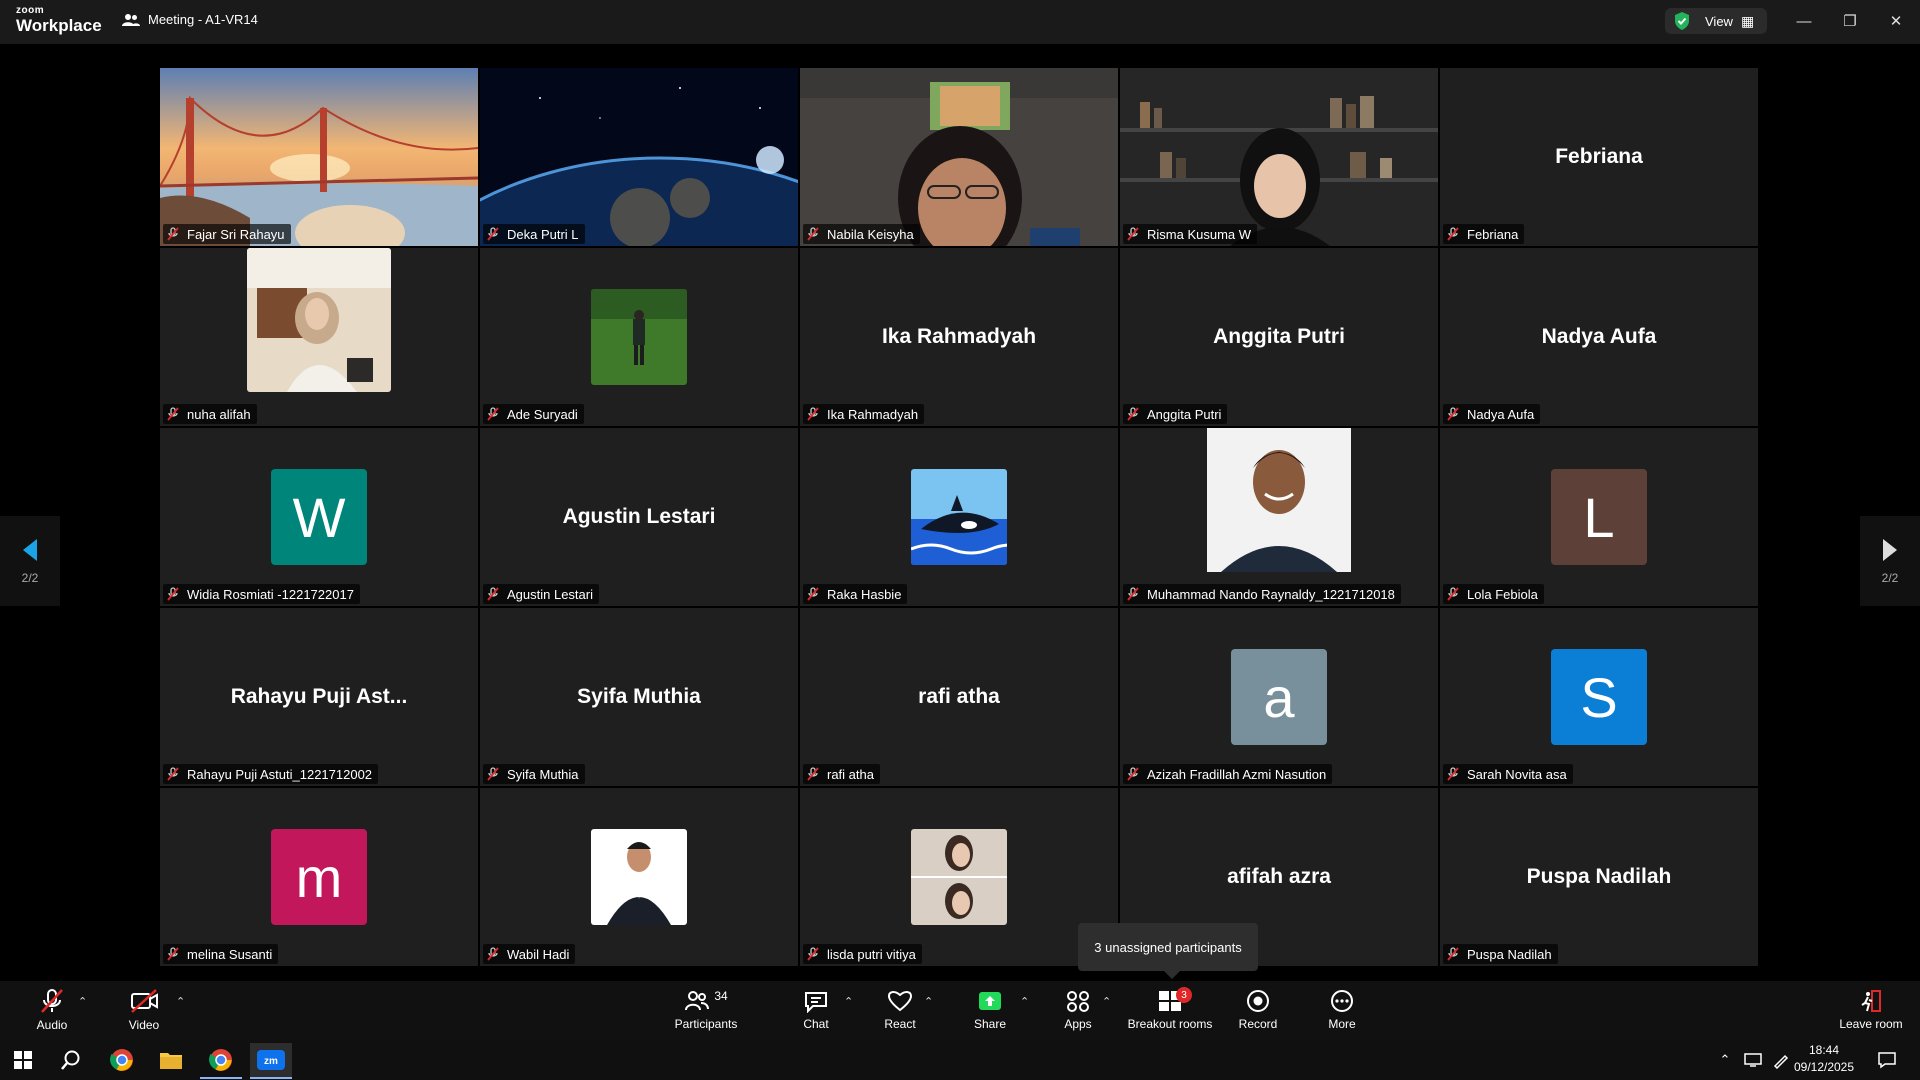  Describe the element at coordinates (841, 774) in the screenshot. I see `participant-name-label: rafi atha` at that location.